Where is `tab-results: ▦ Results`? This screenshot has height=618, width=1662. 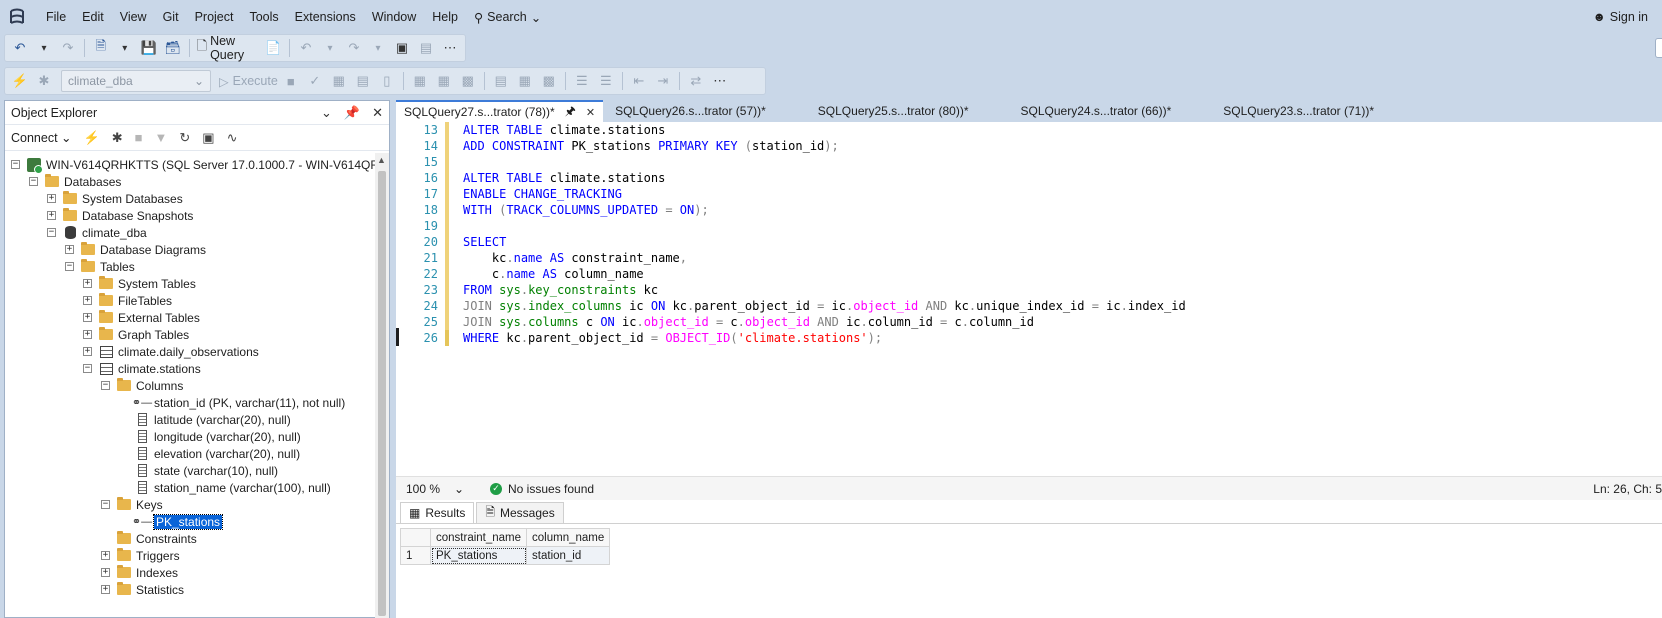 tab-results: ▦ Results is located at coordinates (437, 512).